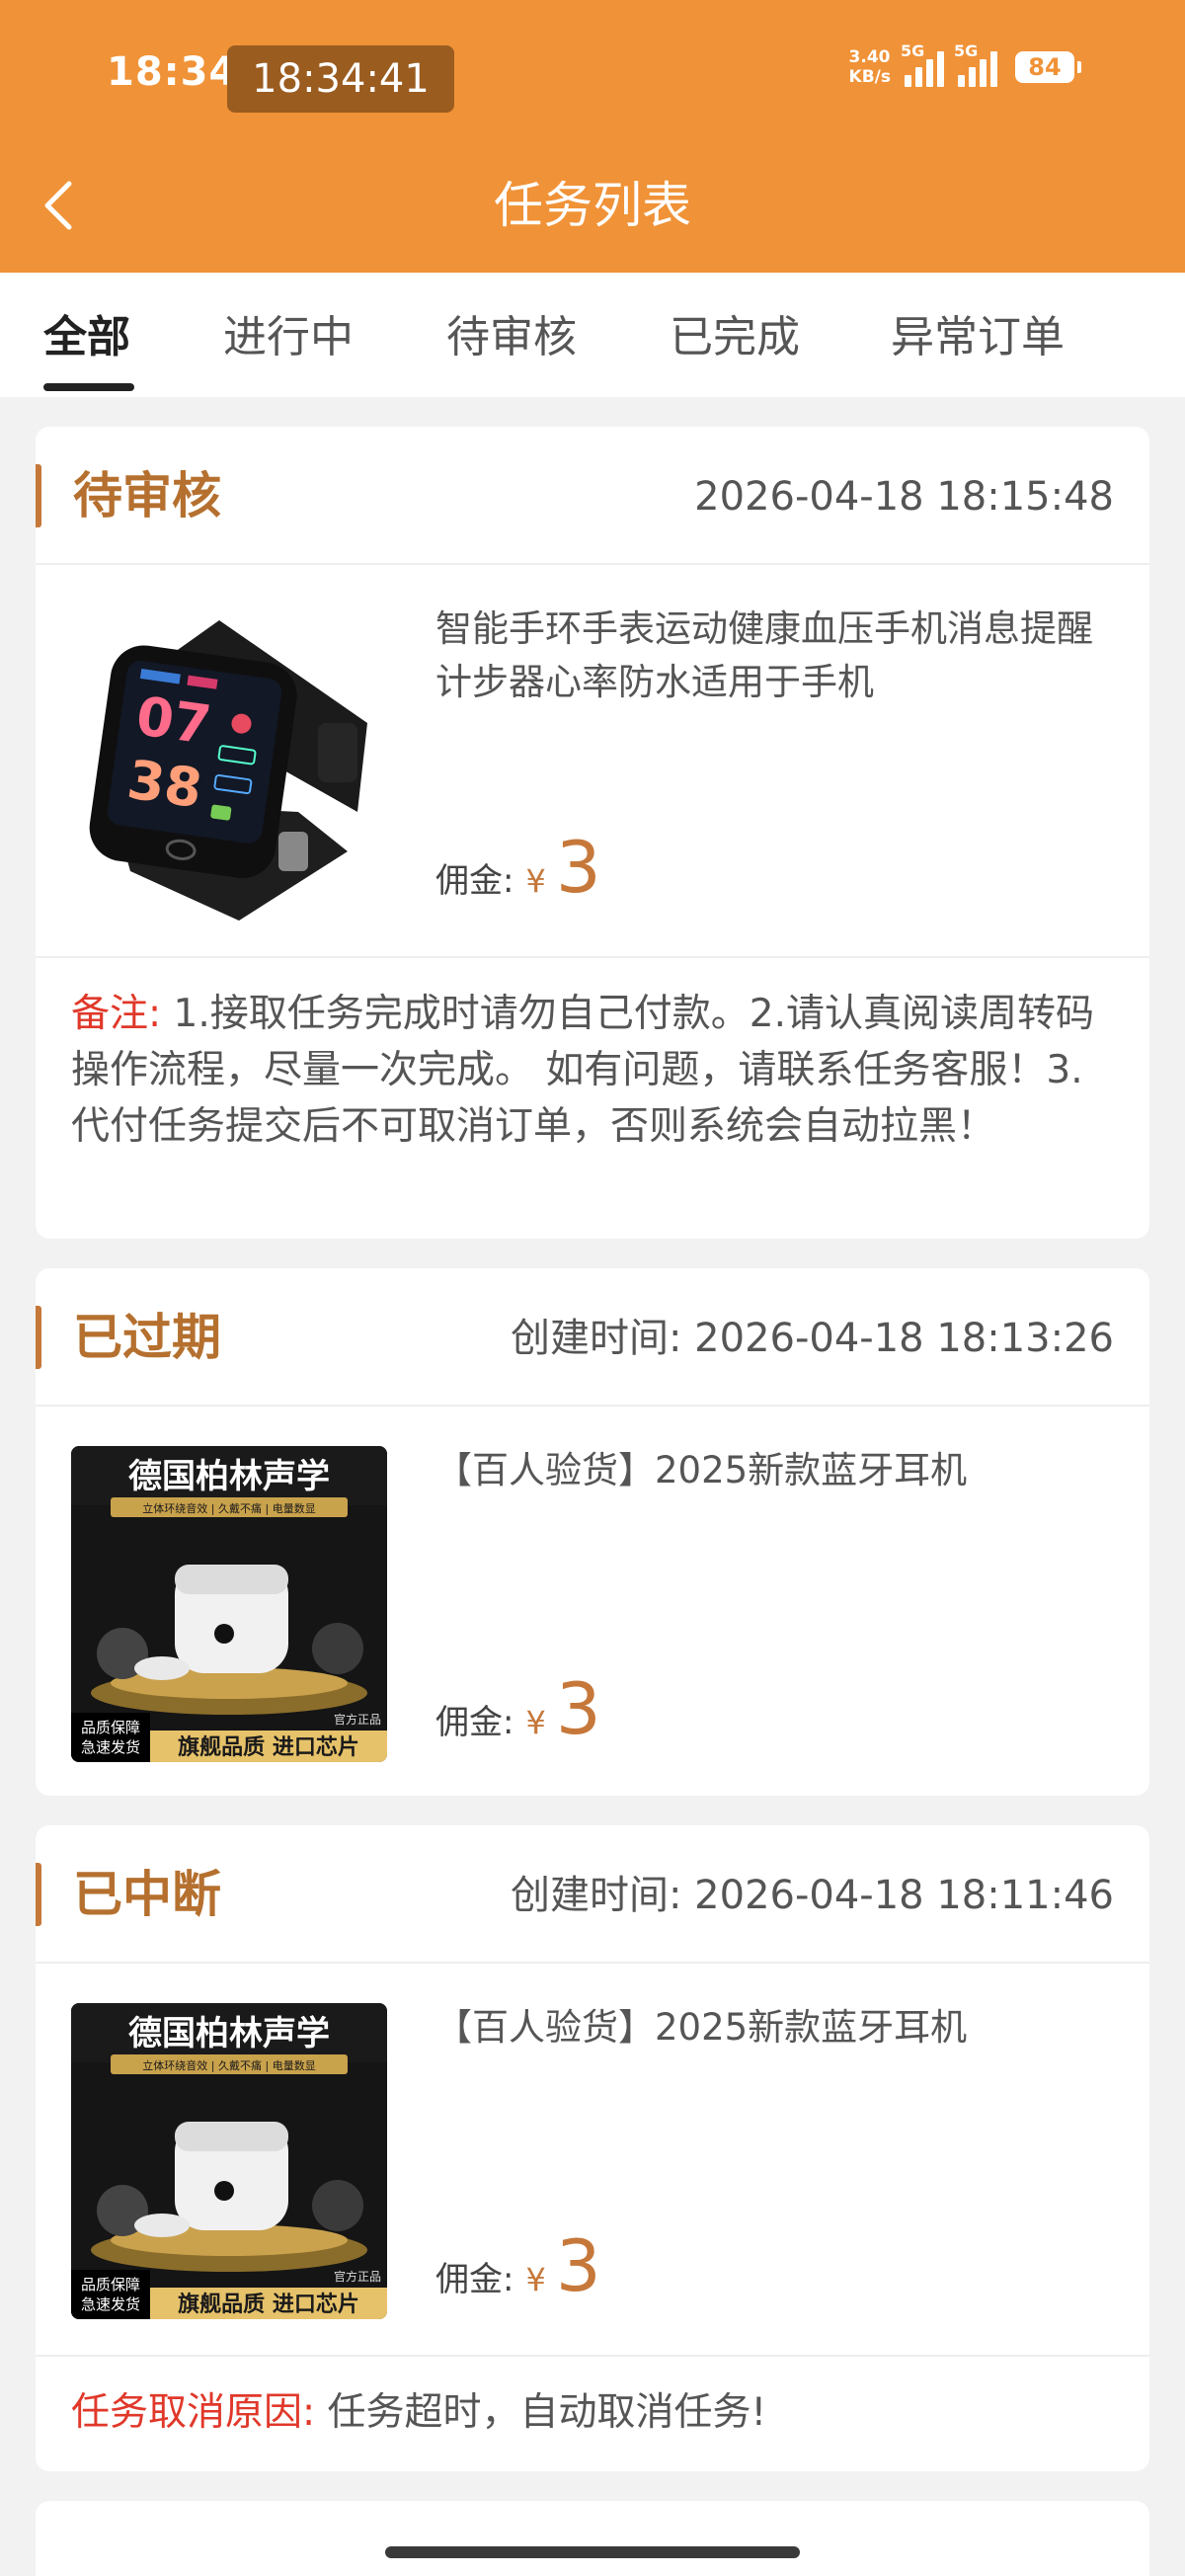  I want to click on task-status: 已中断, so click(147, 1894).